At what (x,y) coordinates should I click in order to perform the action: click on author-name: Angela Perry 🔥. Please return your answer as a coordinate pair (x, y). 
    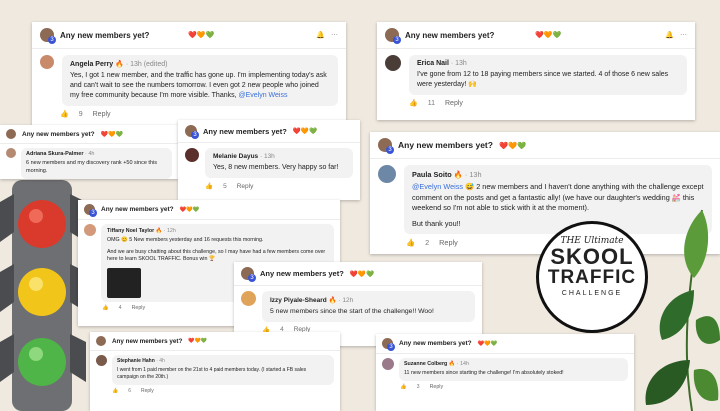
    Looking at the image, I should click on (97, 64).